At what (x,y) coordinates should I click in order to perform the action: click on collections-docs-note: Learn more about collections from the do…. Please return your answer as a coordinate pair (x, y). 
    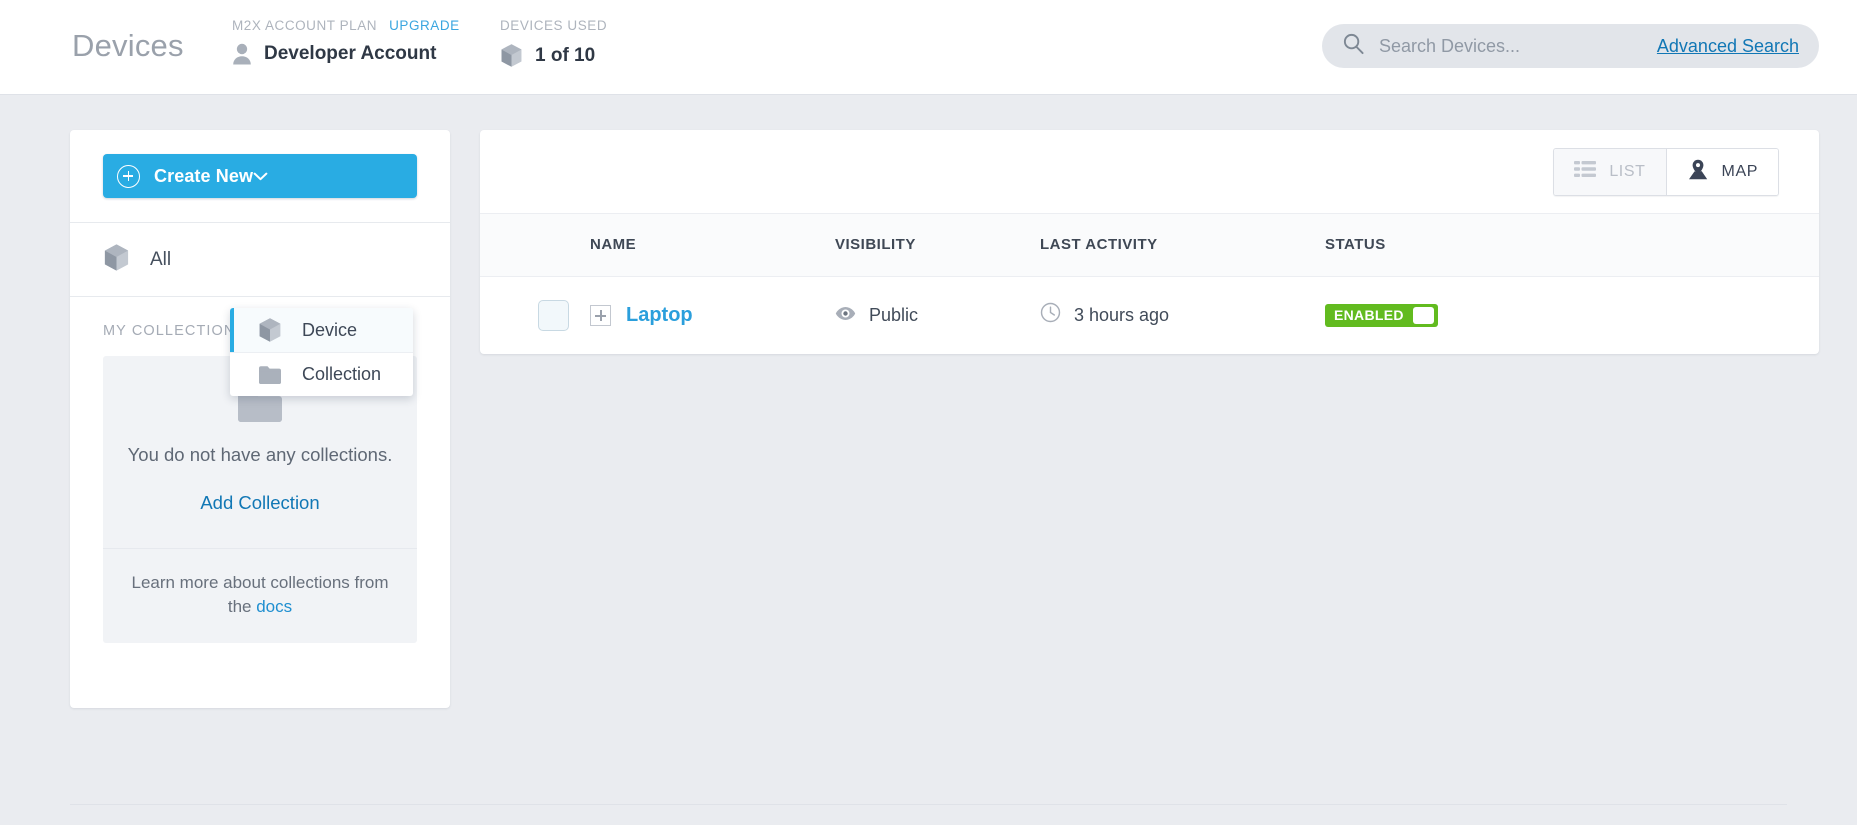
    Looking at the image, I should click on (260, 596).